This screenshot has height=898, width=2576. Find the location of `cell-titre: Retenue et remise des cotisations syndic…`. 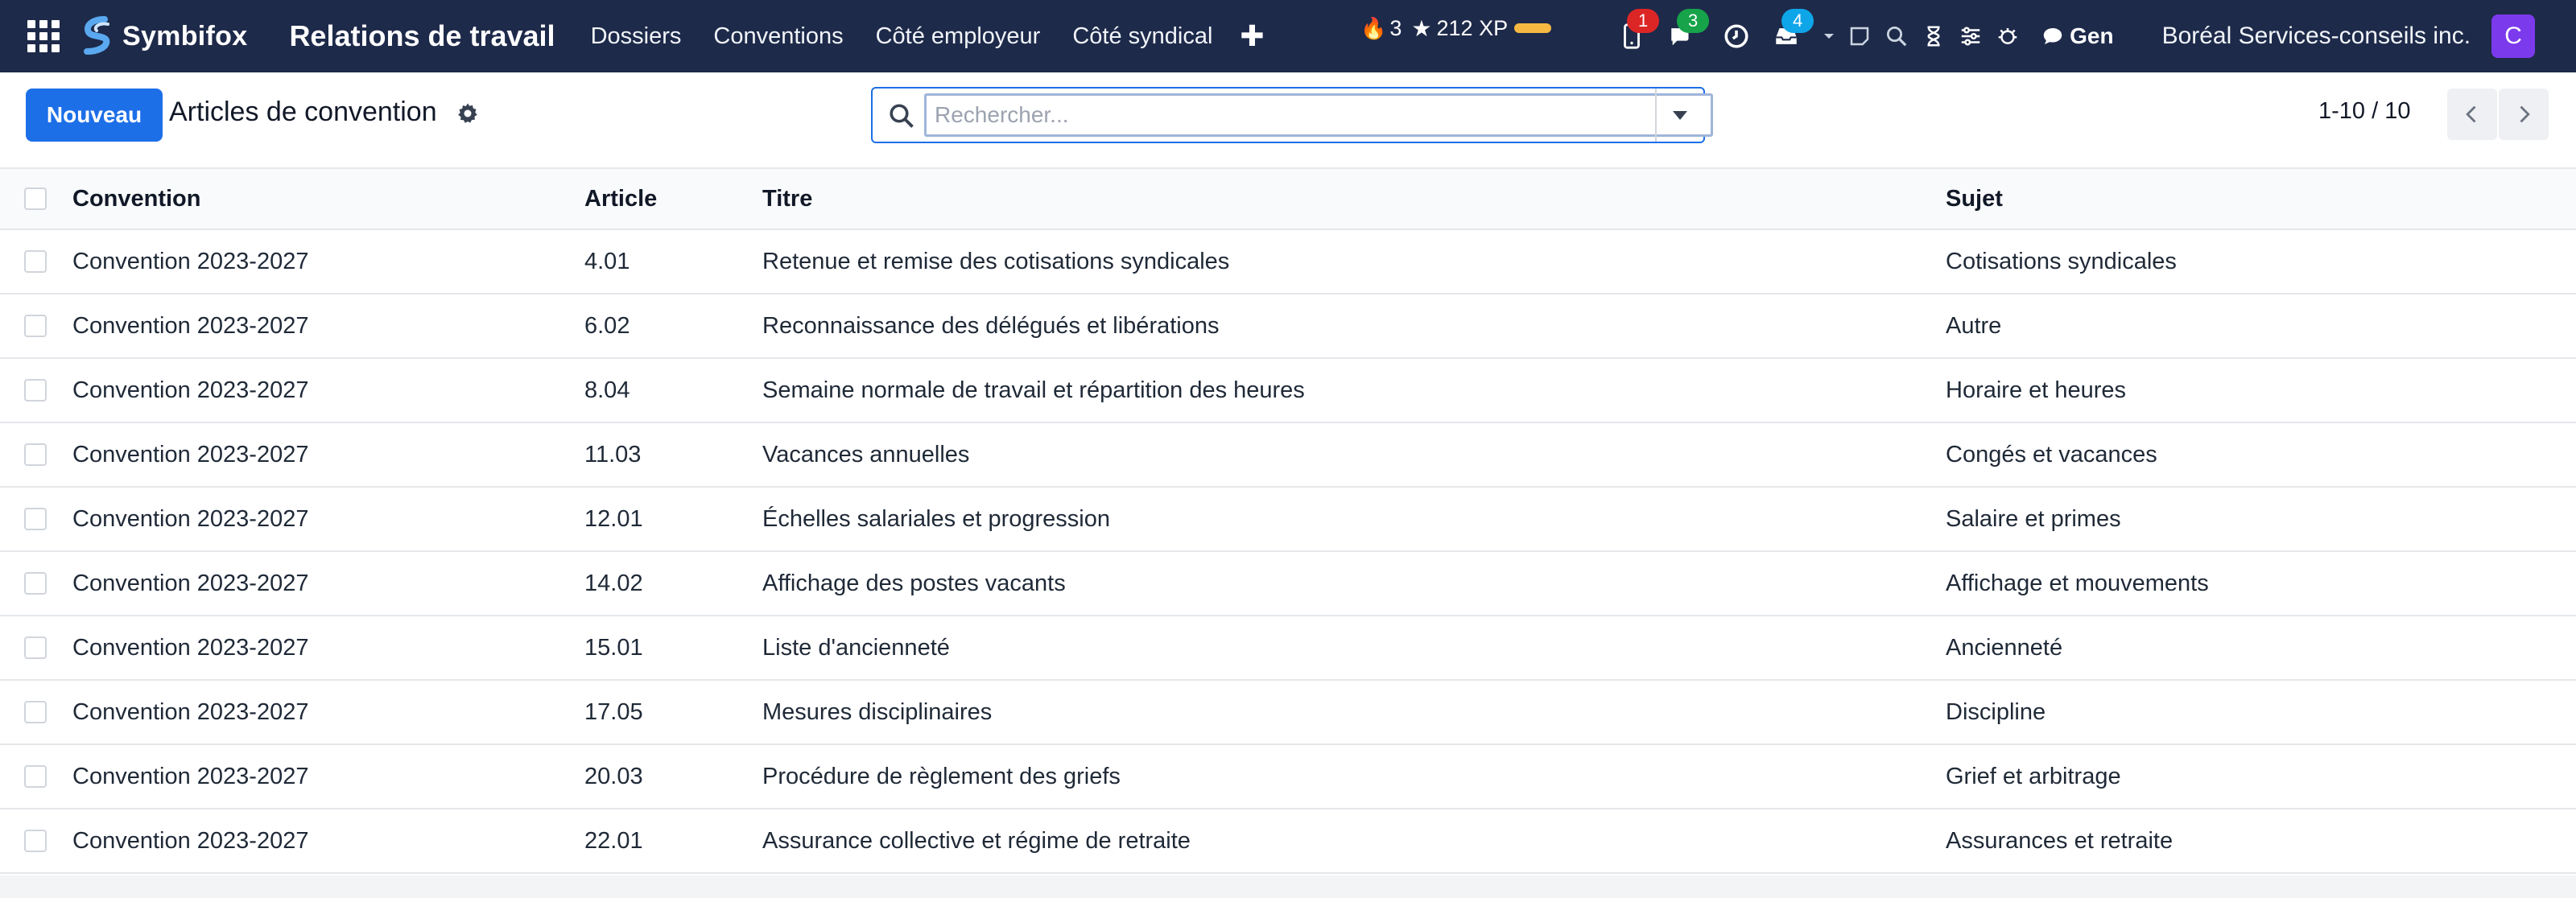

cell-titre: Retenue et remise des cotisations syndic… is located at coordinates (996, 261).